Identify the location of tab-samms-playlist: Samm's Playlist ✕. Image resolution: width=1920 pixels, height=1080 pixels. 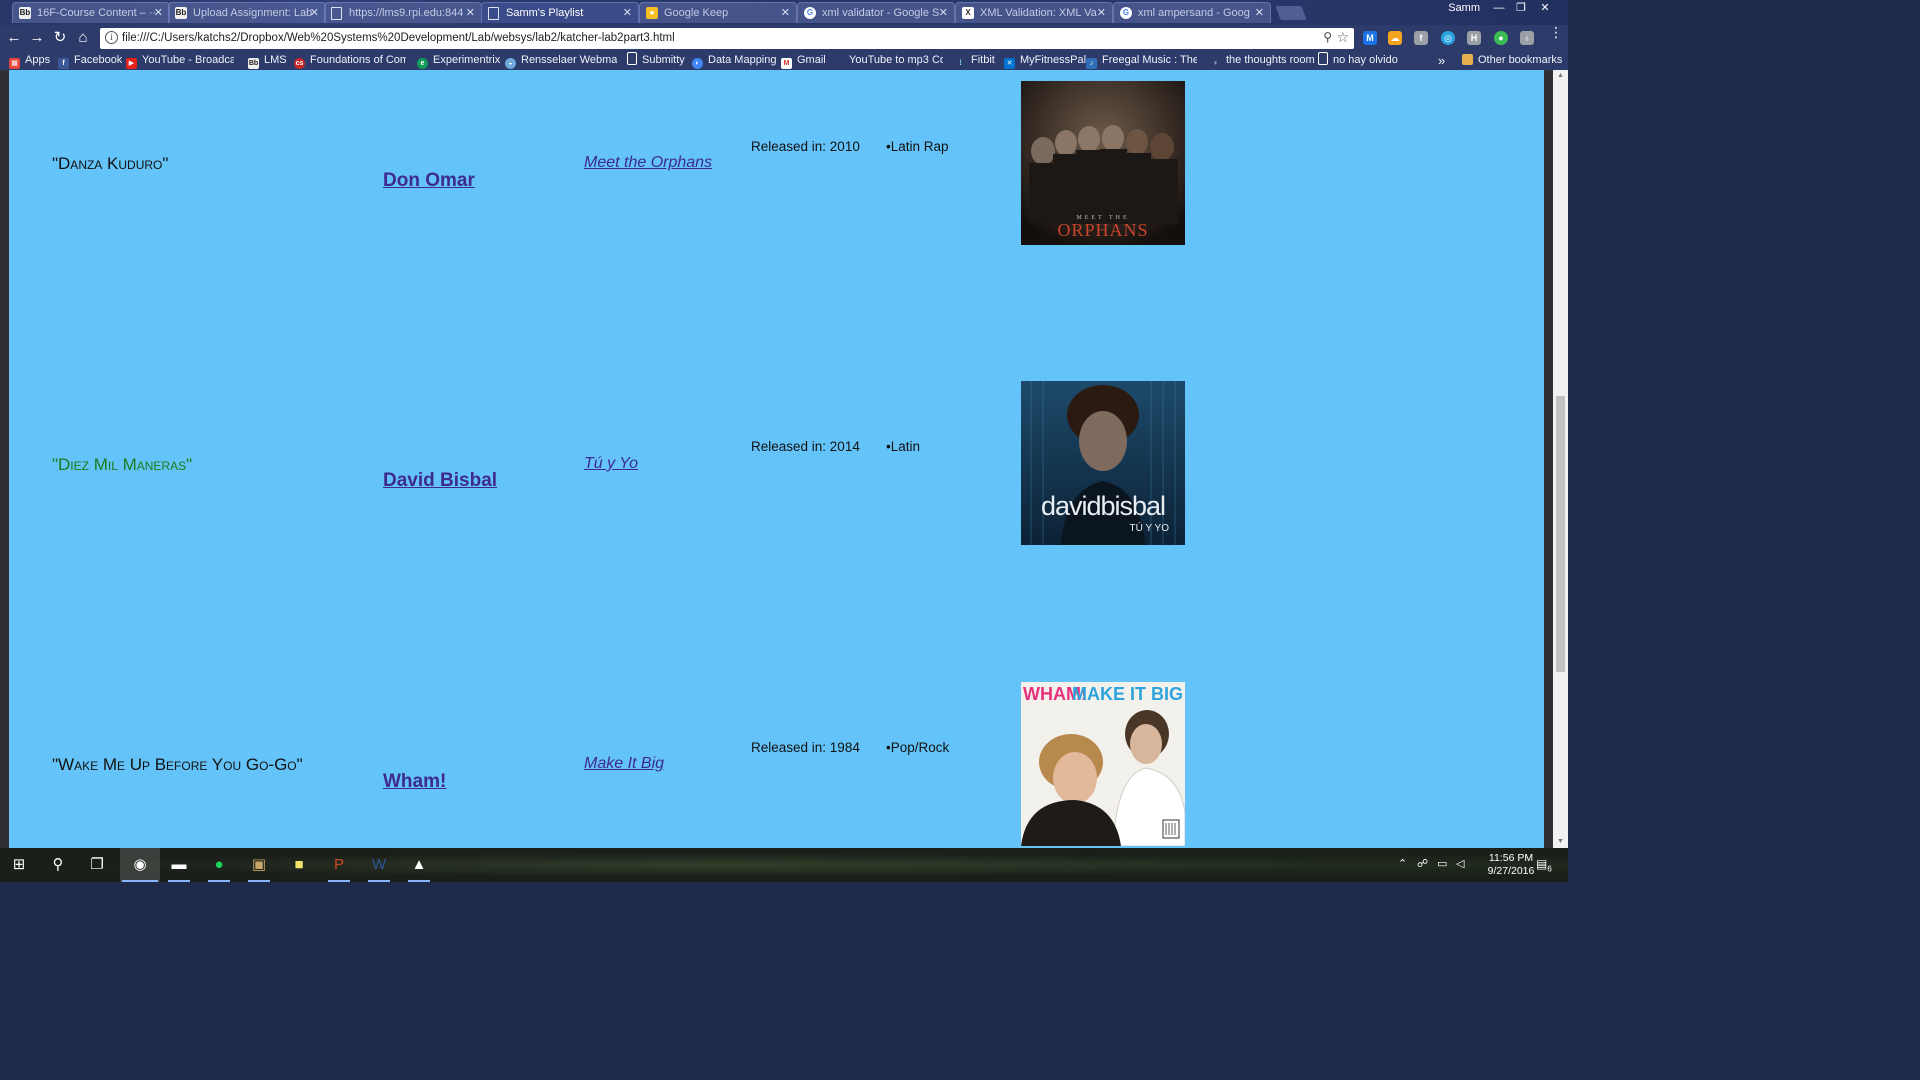
(560, 12).